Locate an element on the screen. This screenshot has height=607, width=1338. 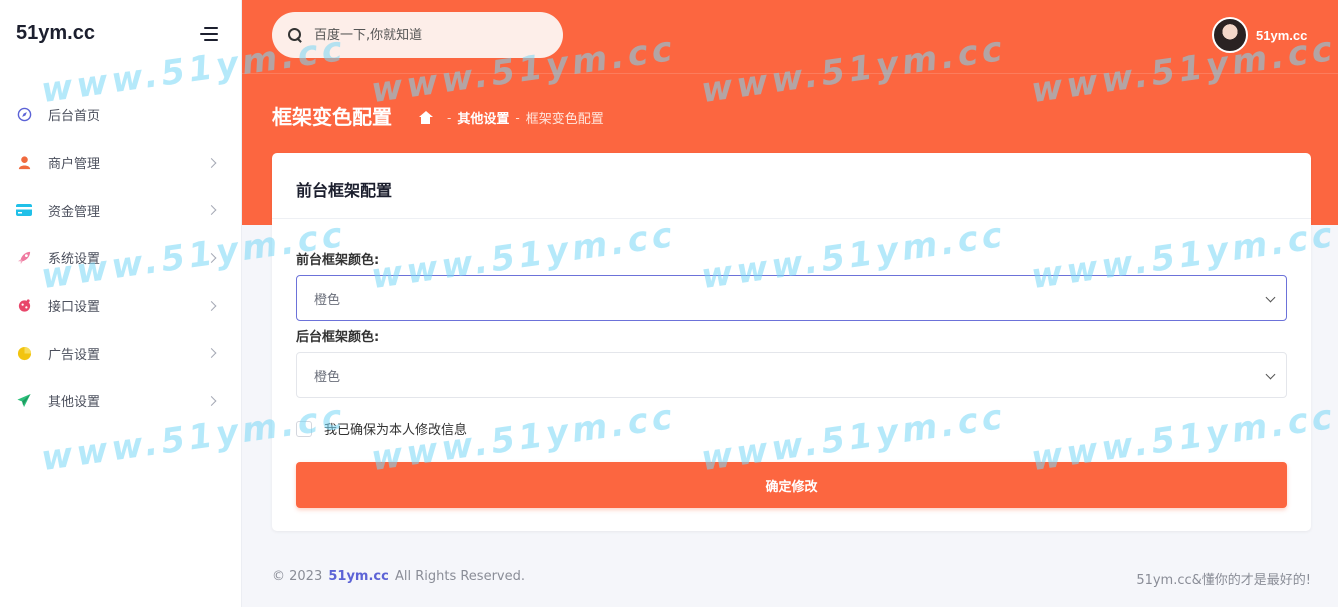
sidebar-item-label: 后台首页 is located at coordinates (74, 117).